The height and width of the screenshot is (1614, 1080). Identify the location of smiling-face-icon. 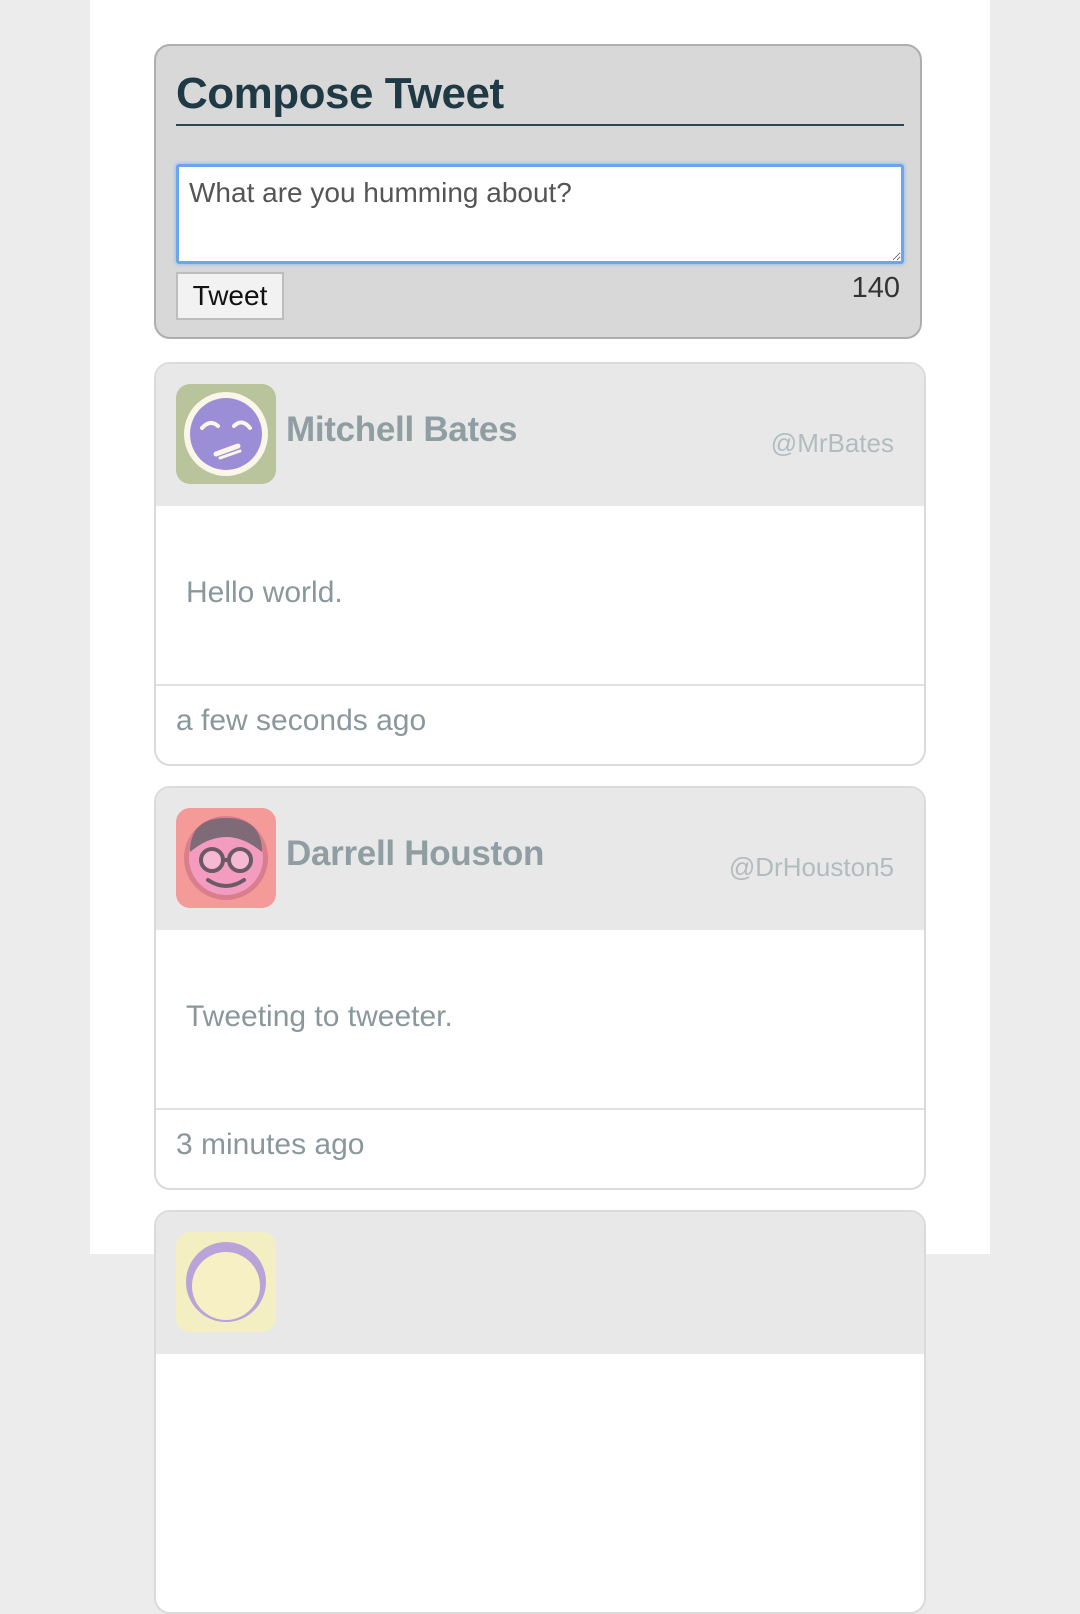
(226, 434).